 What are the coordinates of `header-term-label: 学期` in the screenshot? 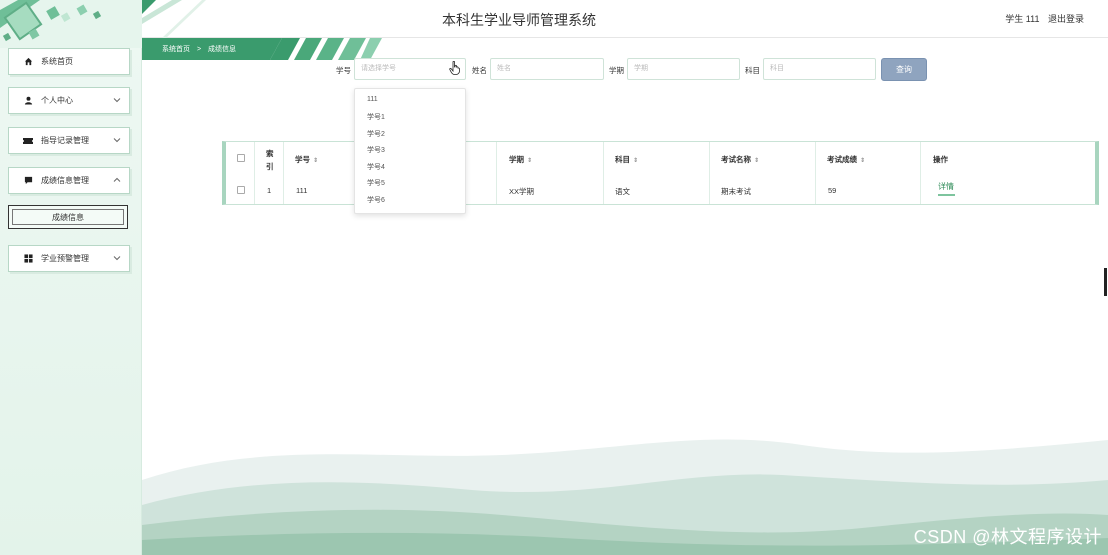 It's located at (516, 159).